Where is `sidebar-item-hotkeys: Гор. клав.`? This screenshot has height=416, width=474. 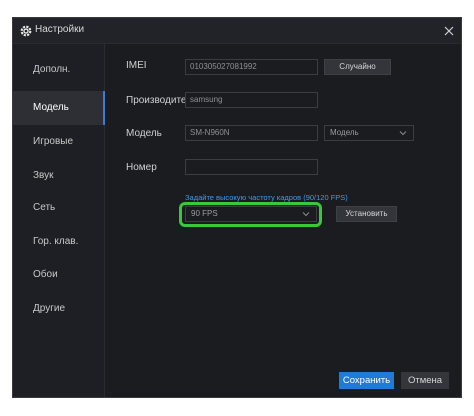
sidebar-item-hotkeys: Гор. клав. is located at coordinates (59, 242).